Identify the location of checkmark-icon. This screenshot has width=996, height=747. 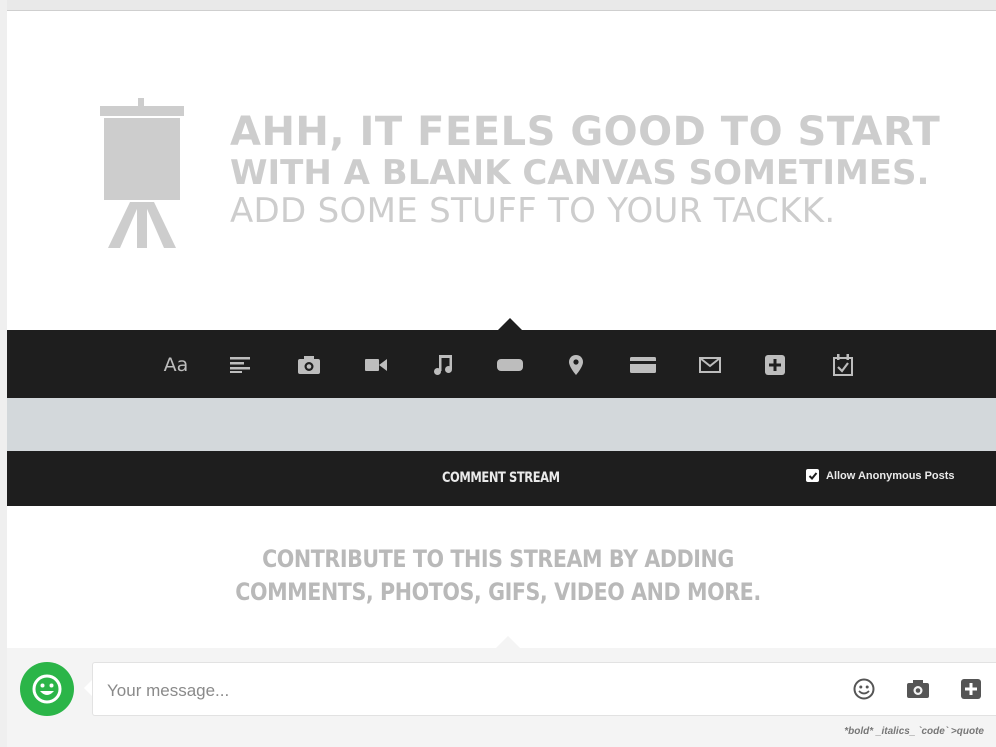
(812, 475).